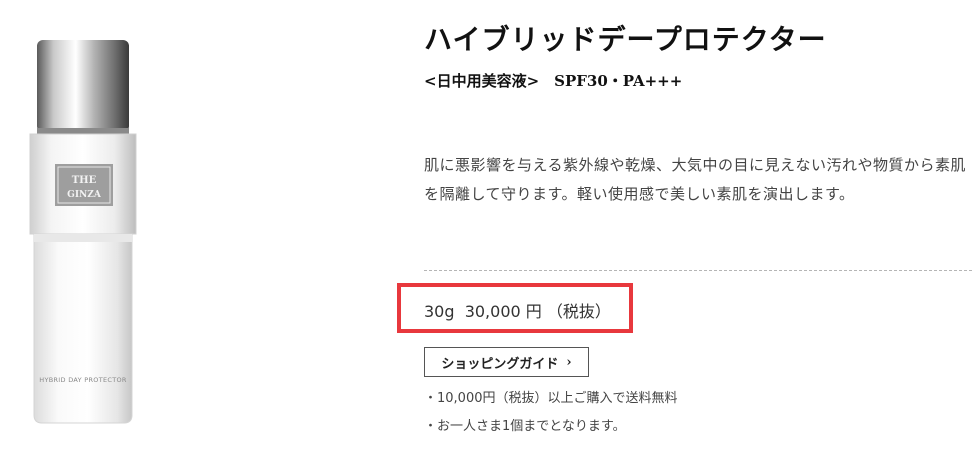 The width and height of the screenshot is (974, 451). What do you see at coordinates (83, 380) in the screenshot?
I see `bottle-label: HYBRID DAY PROTECTOR` at bounding box center [83, 380].